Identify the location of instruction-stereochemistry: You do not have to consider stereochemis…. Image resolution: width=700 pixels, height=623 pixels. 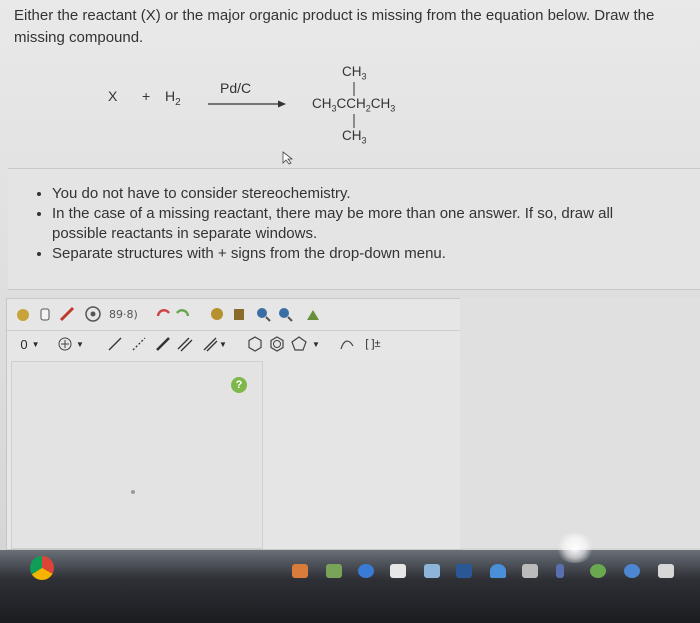
(376, 194).